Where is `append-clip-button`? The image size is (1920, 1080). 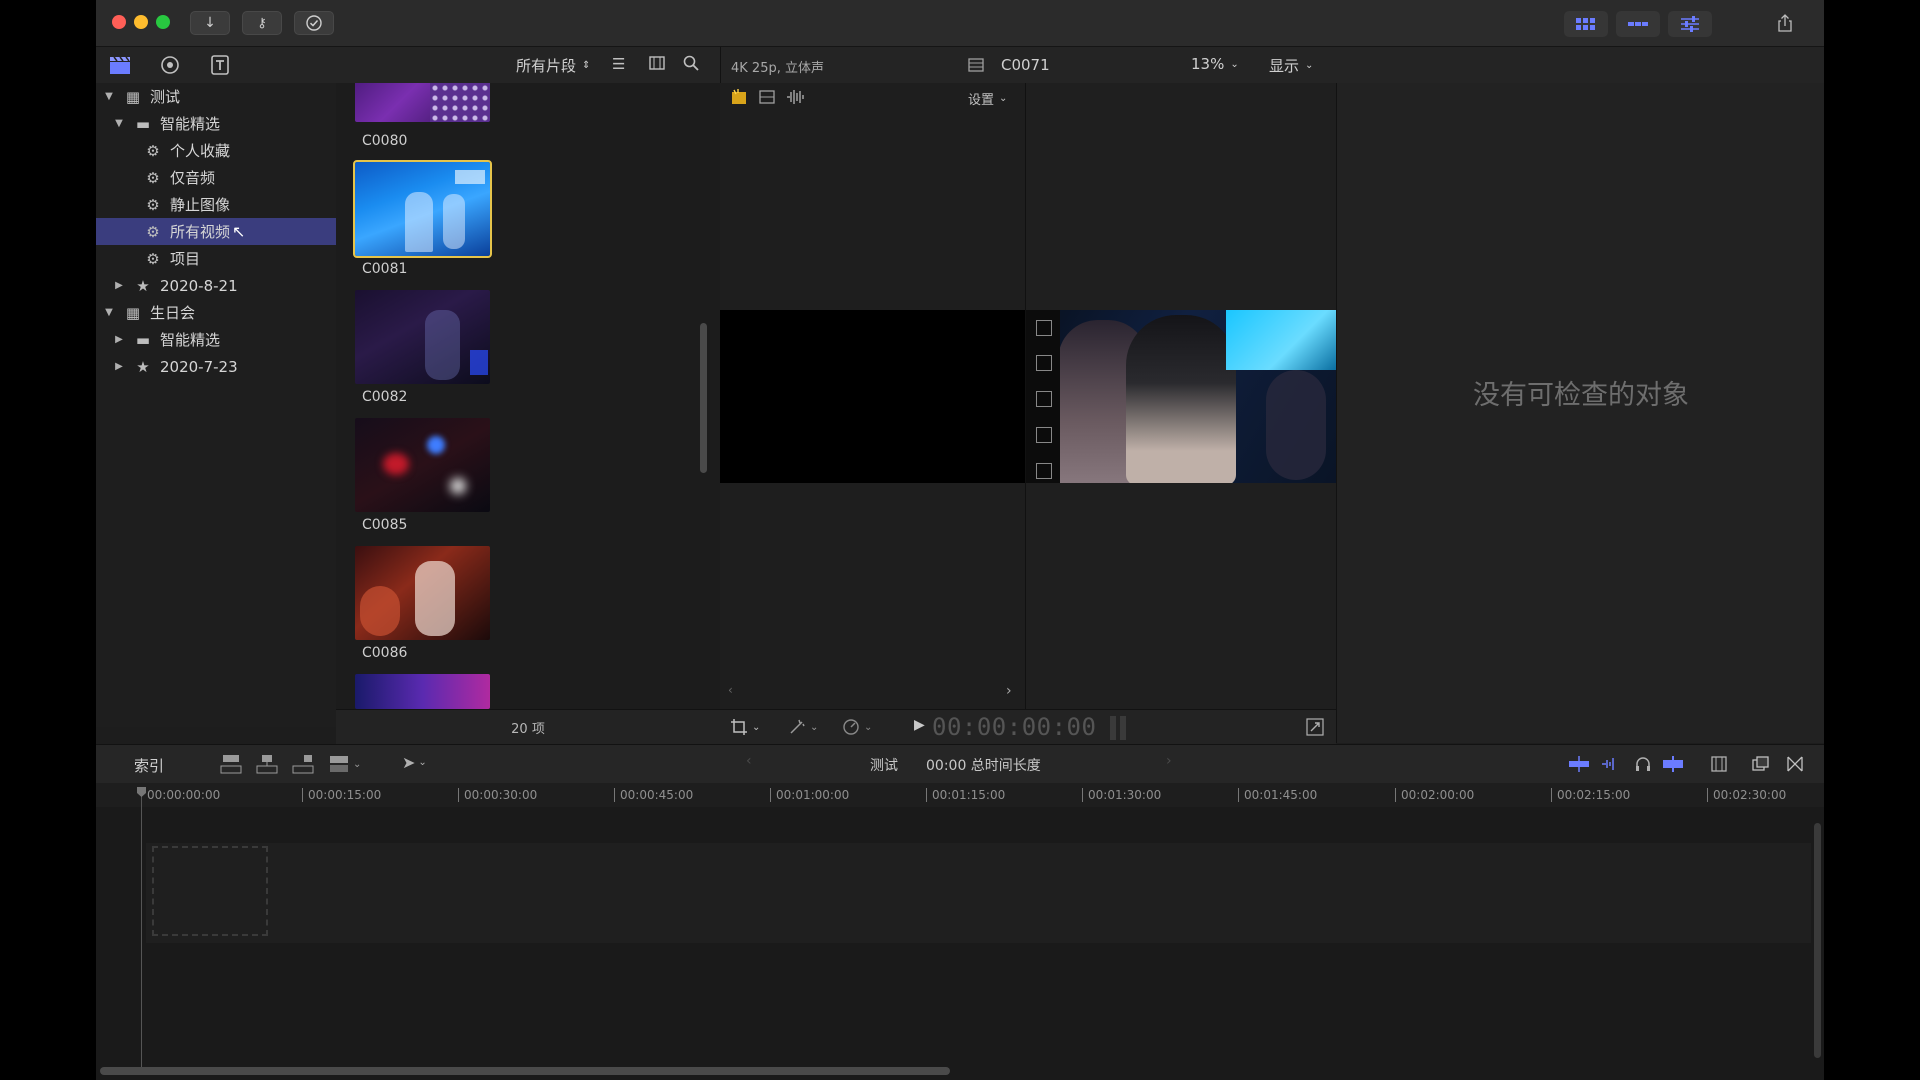
append-clip-button is located at coordinates (303, 766).